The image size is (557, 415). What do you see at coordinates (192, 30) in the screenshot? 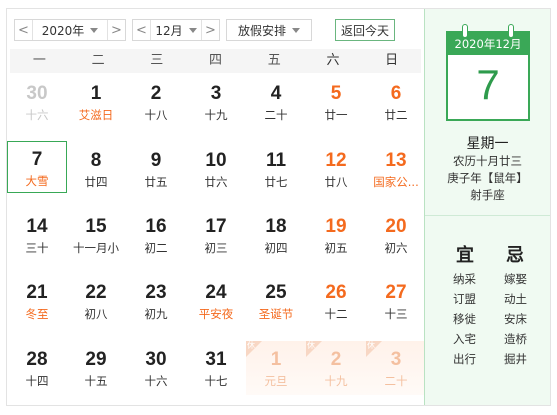
I see `chevron-down-icon` at bounding box center [192, 30].